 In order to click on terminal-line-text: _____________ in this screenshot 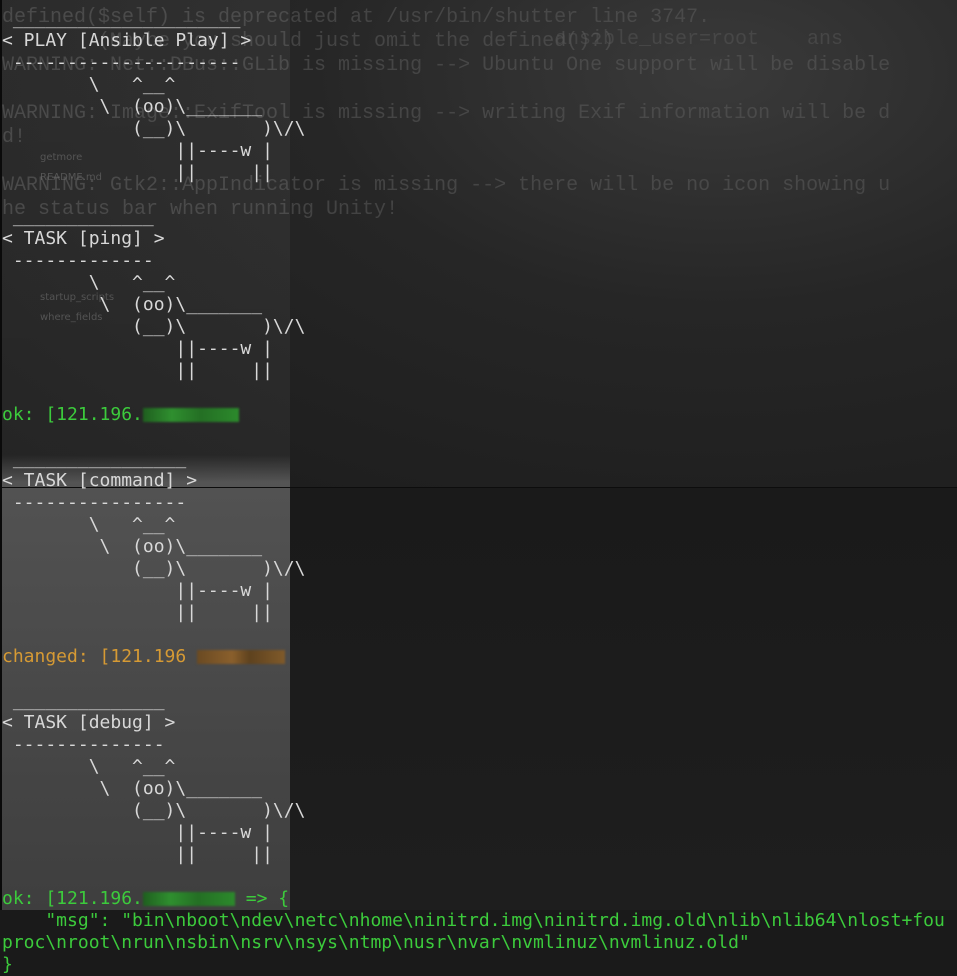, I will do `click(78, 216)`.